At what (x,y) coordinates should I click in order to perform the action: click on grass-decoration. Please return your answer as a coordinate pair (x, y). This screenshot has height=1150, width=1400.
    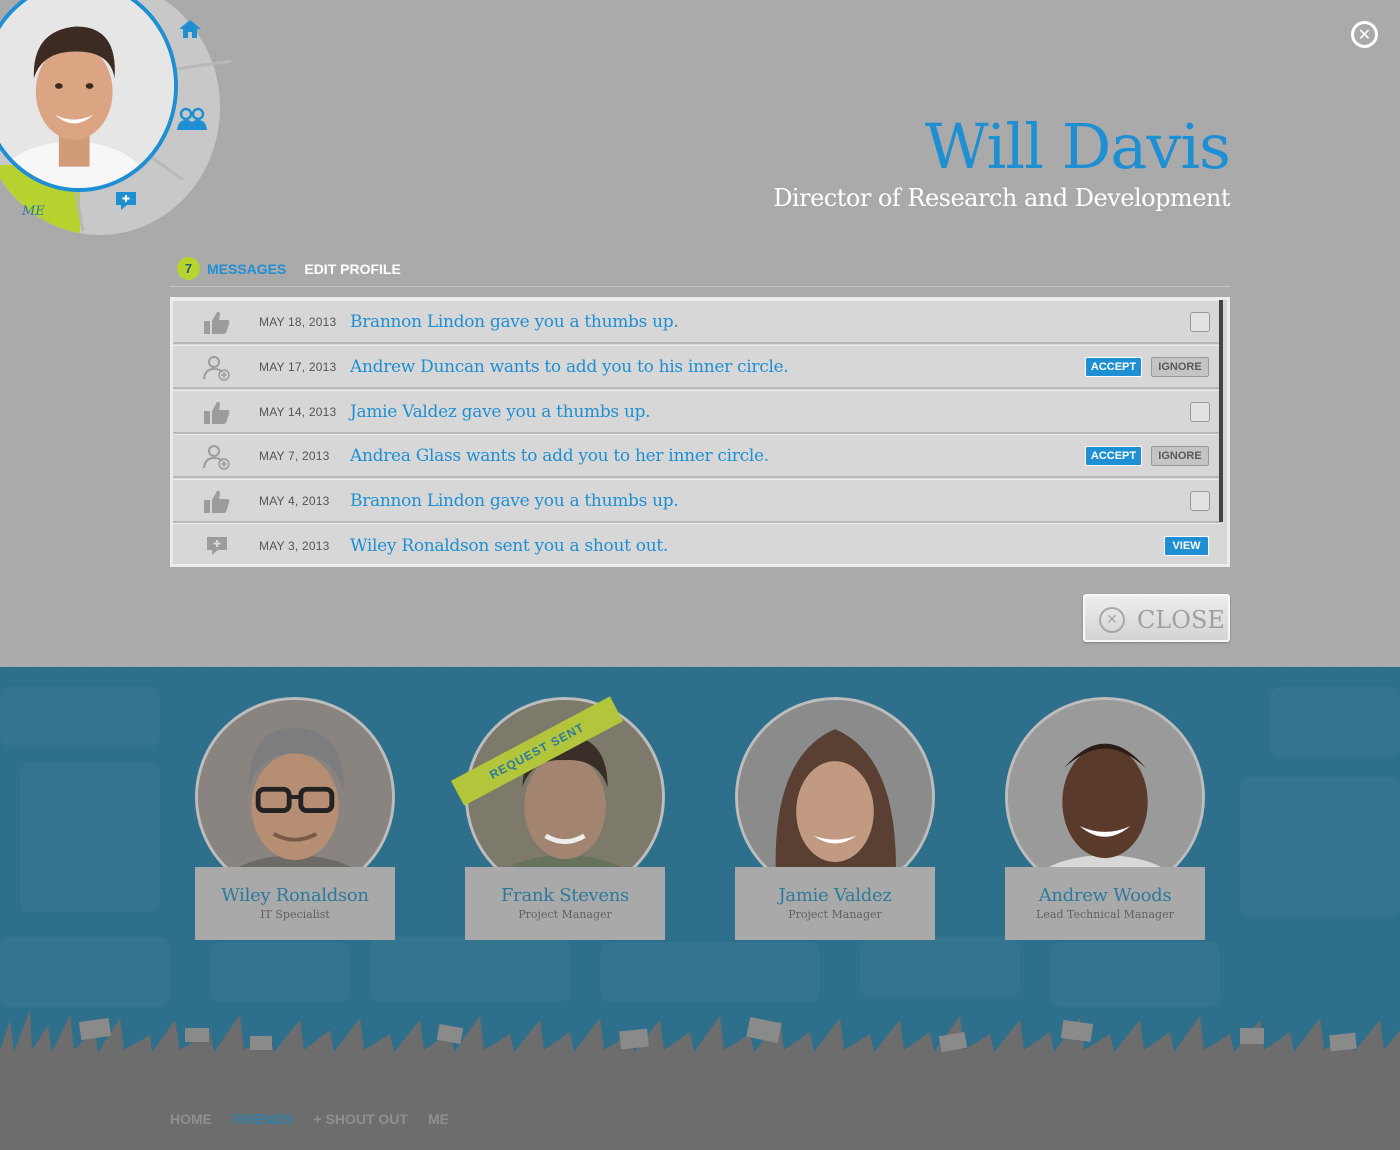
    Looking at the image, I should click on (700, 1047).